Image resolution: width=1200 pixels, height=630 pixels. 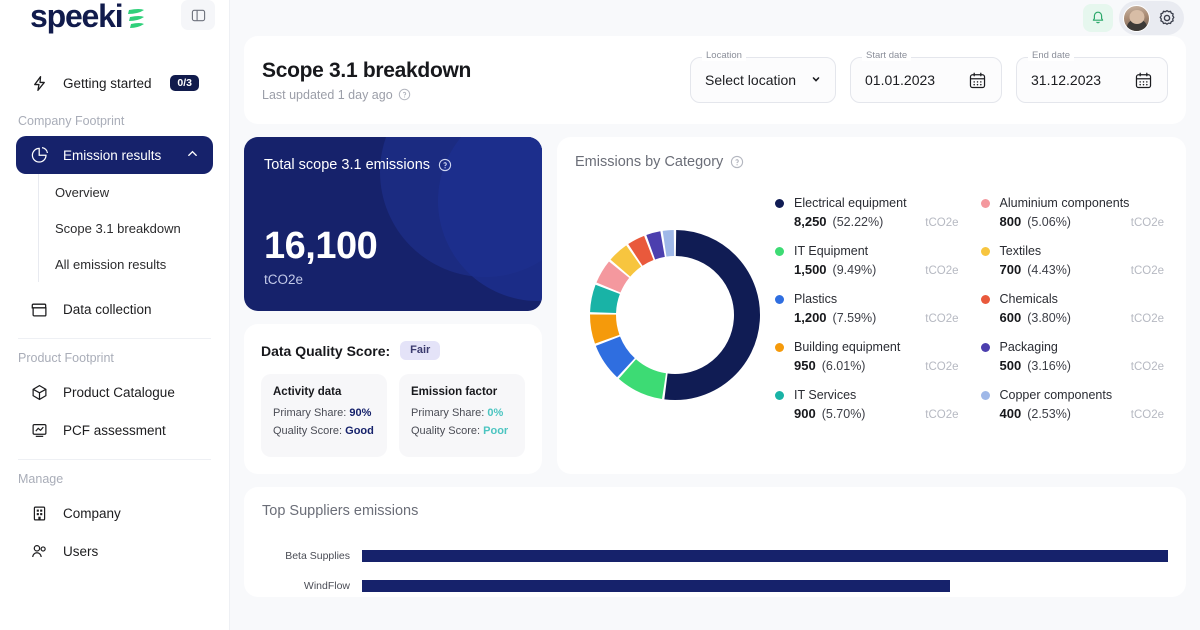 I want to click on legend-item: Aluminium components 800 (5.06%) tCO2e, so click(x=1074, y=212).